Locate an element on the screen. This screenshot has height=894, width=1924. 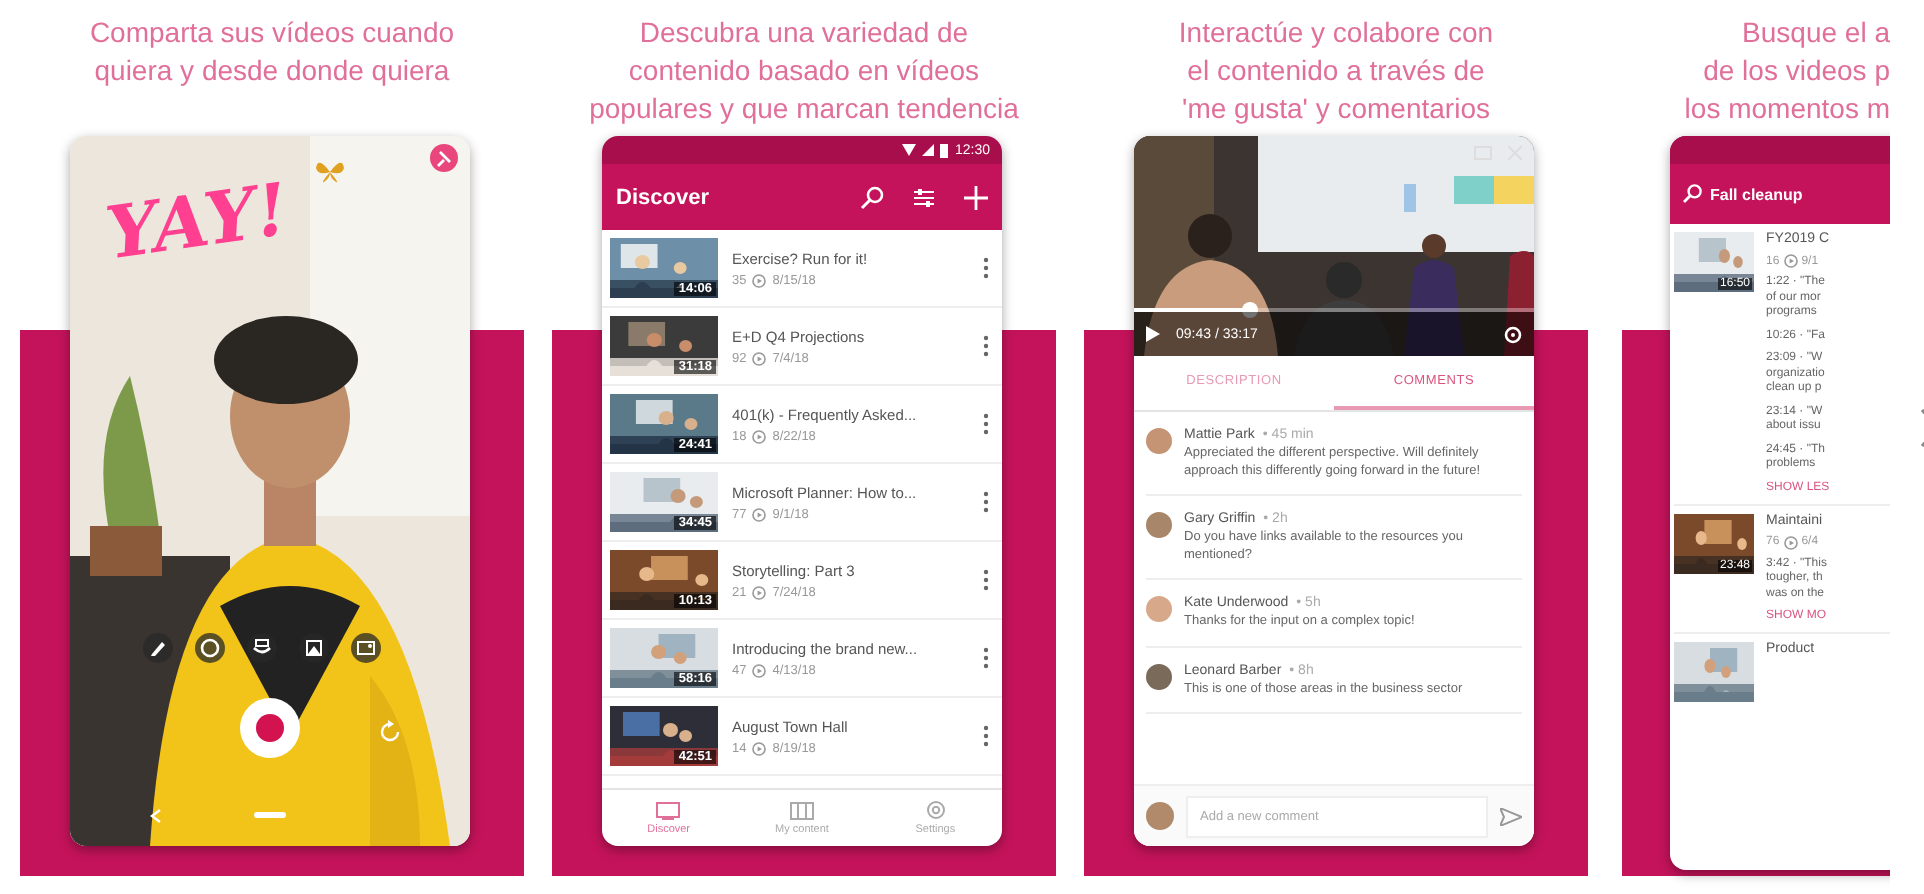
screen-title: Discover is located at coordinates (663, 197).